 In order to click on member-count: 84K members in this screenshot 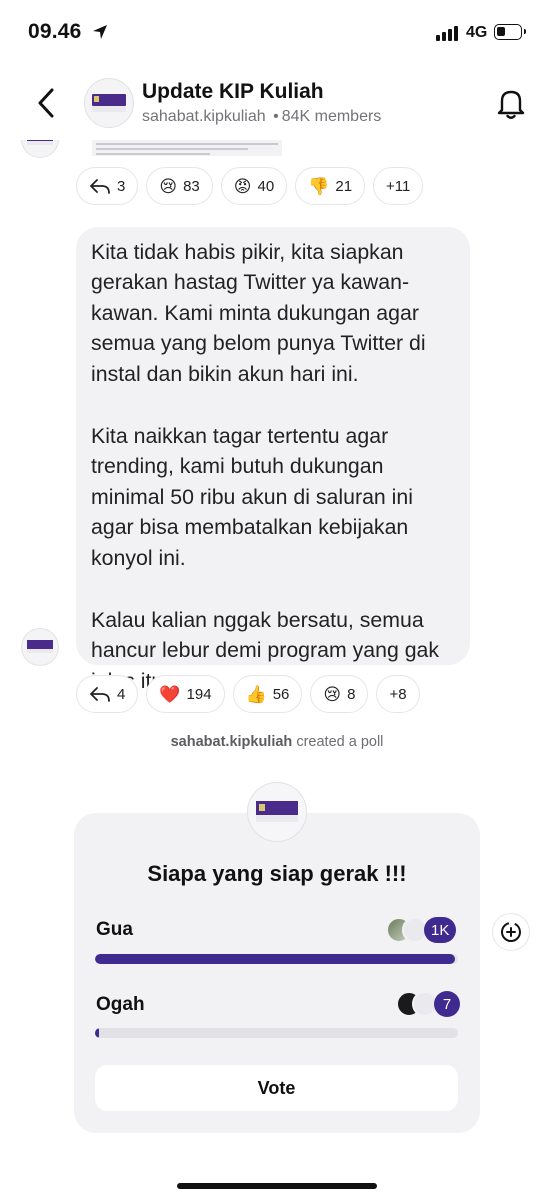, I will do `click(331, 116)`.